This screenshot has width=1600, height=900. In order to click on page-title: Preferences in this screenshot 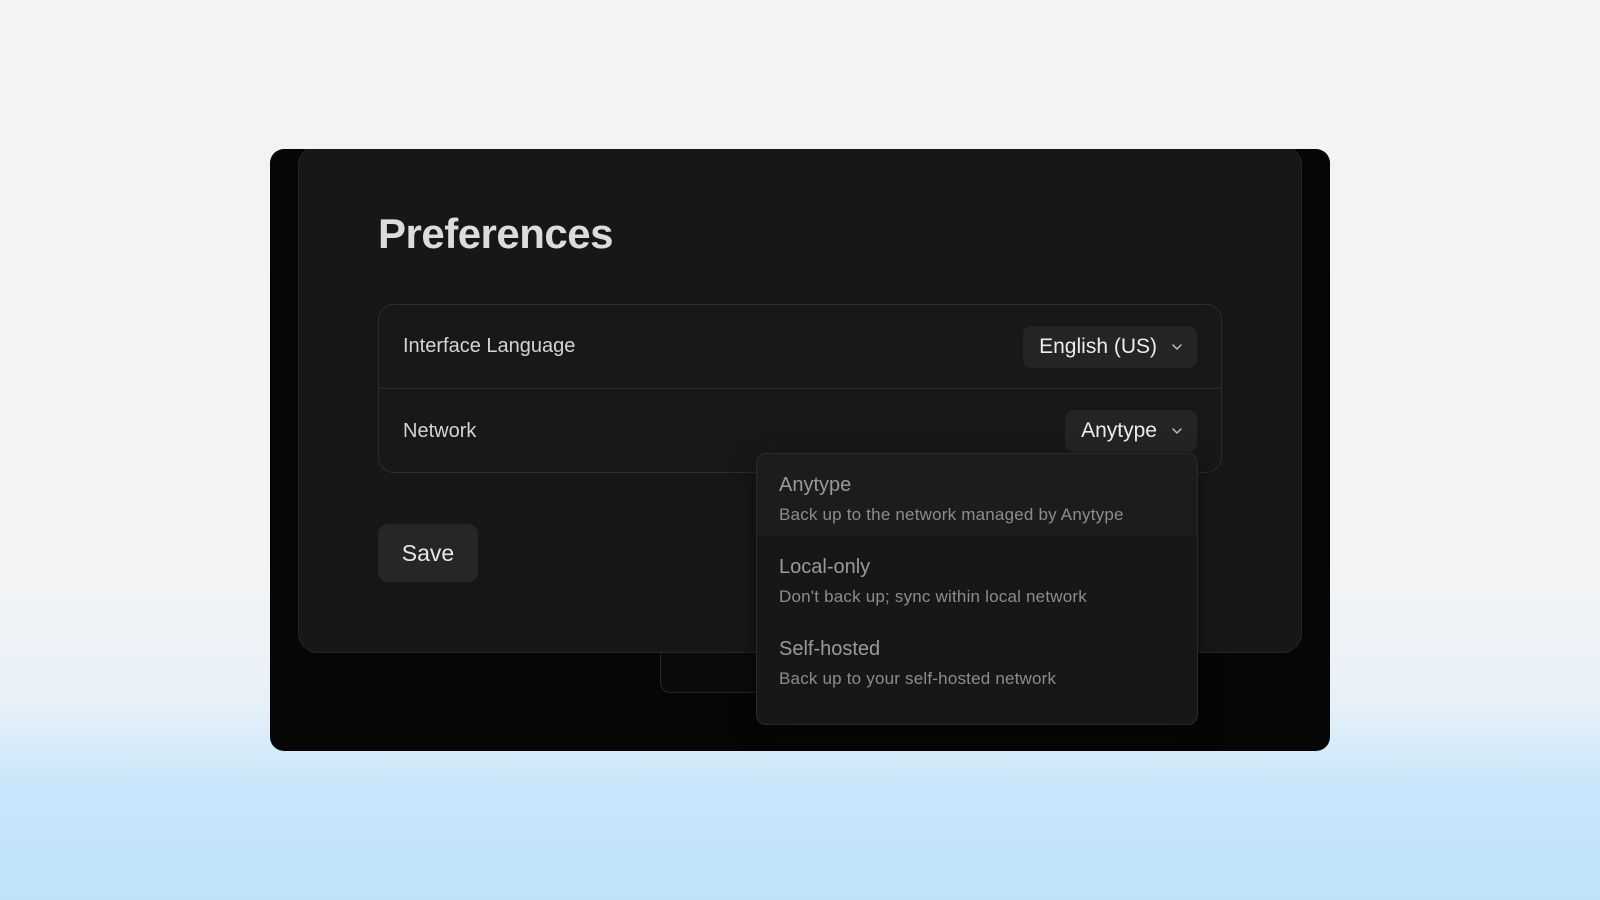, I will do `click(496, 233)`.